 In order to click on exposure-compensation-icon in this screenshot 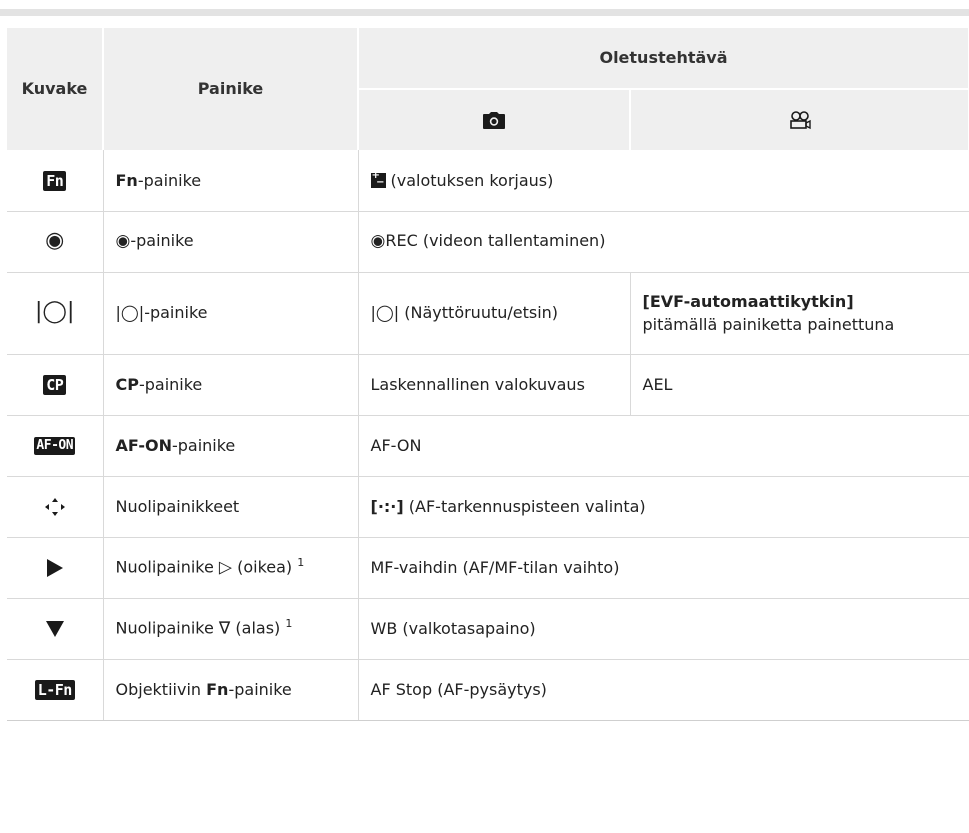, I will do `click(378, 180)`.